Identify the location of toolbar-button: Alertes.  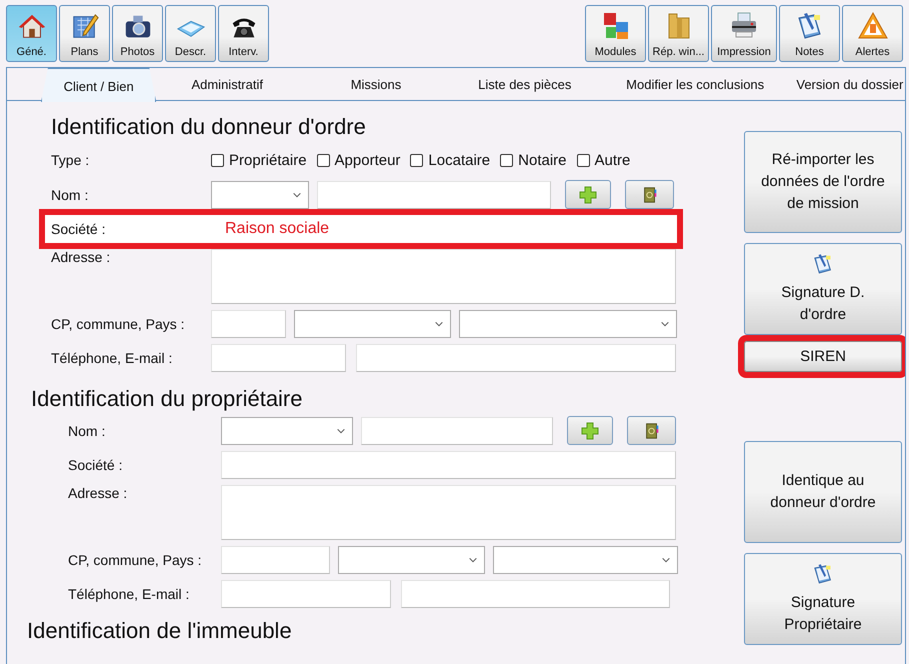
(872, 33).